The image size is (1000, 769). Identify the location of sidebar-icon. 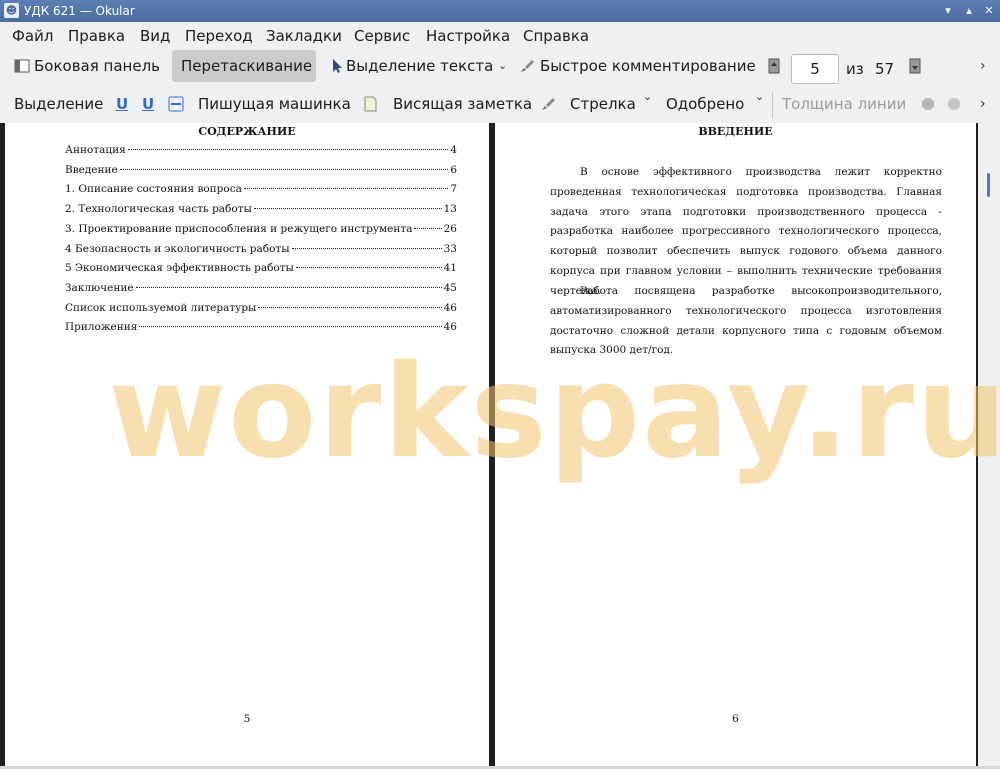
(22, 66).